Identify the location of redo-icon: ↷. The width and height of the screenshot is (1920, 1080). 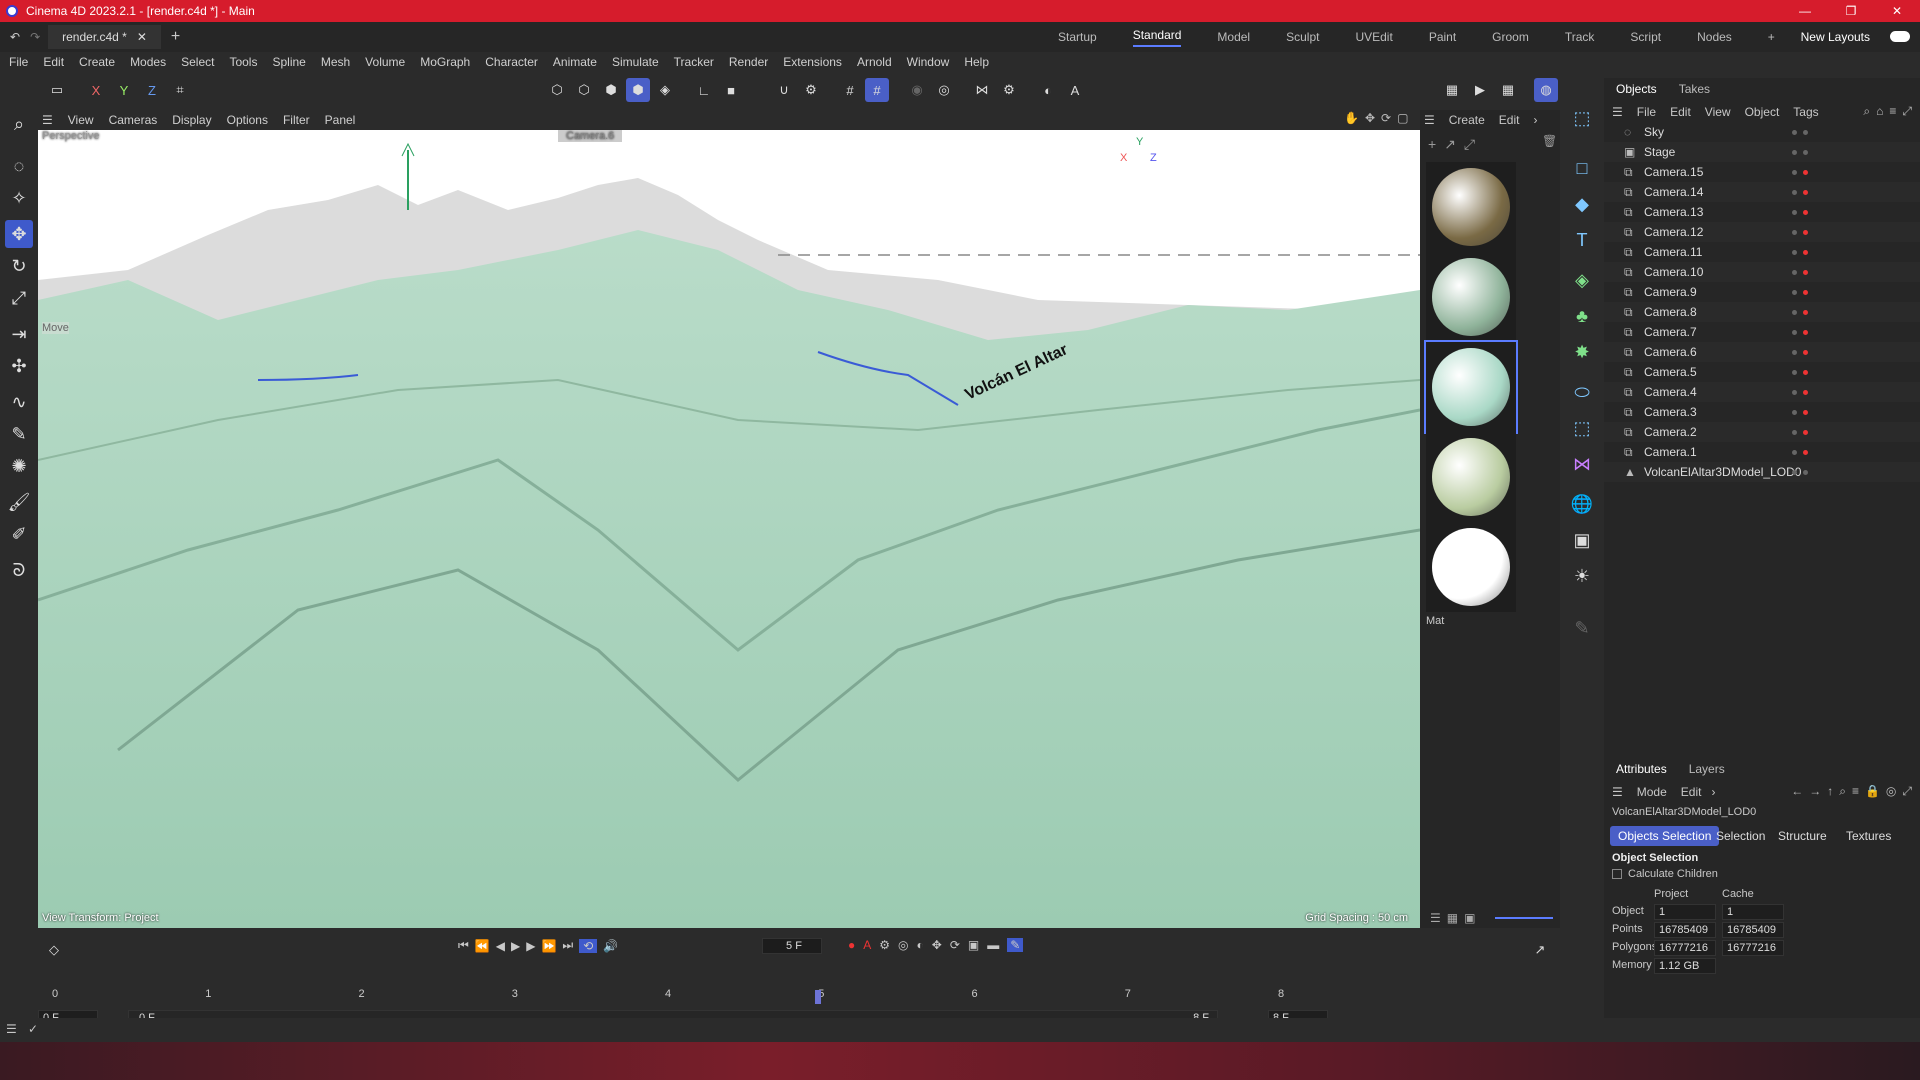
(35, 37).